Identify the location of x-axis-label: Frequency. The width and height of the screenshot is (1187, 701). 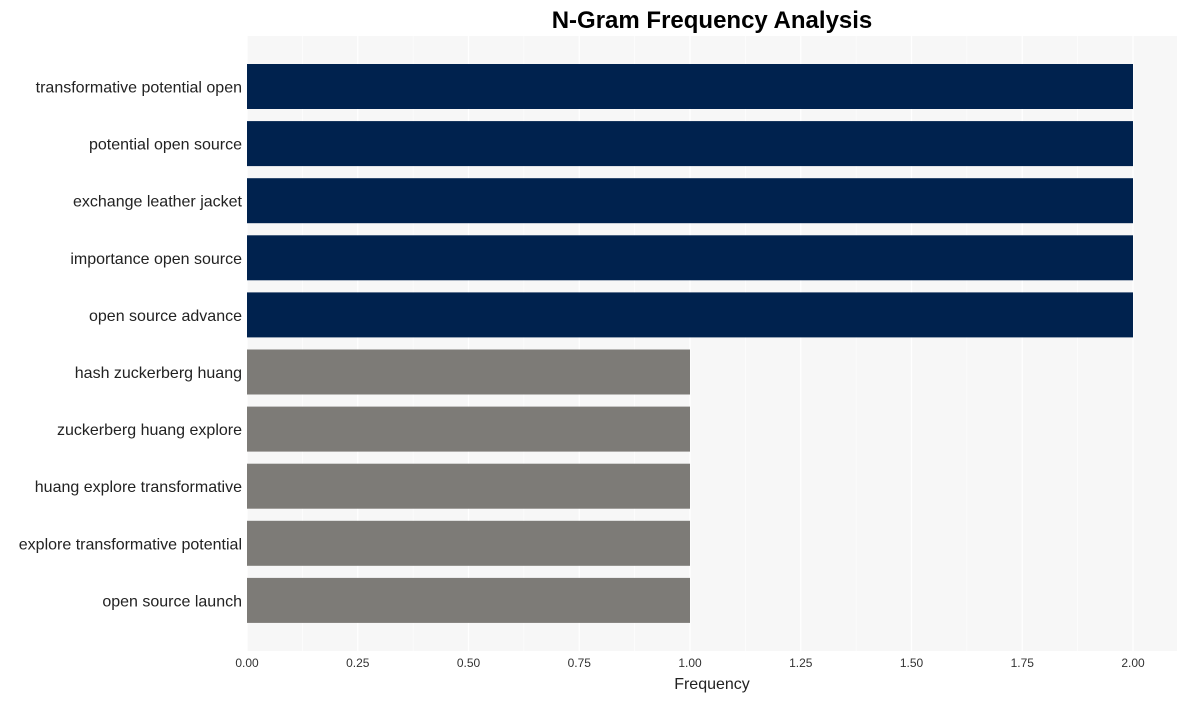
(712, 684).